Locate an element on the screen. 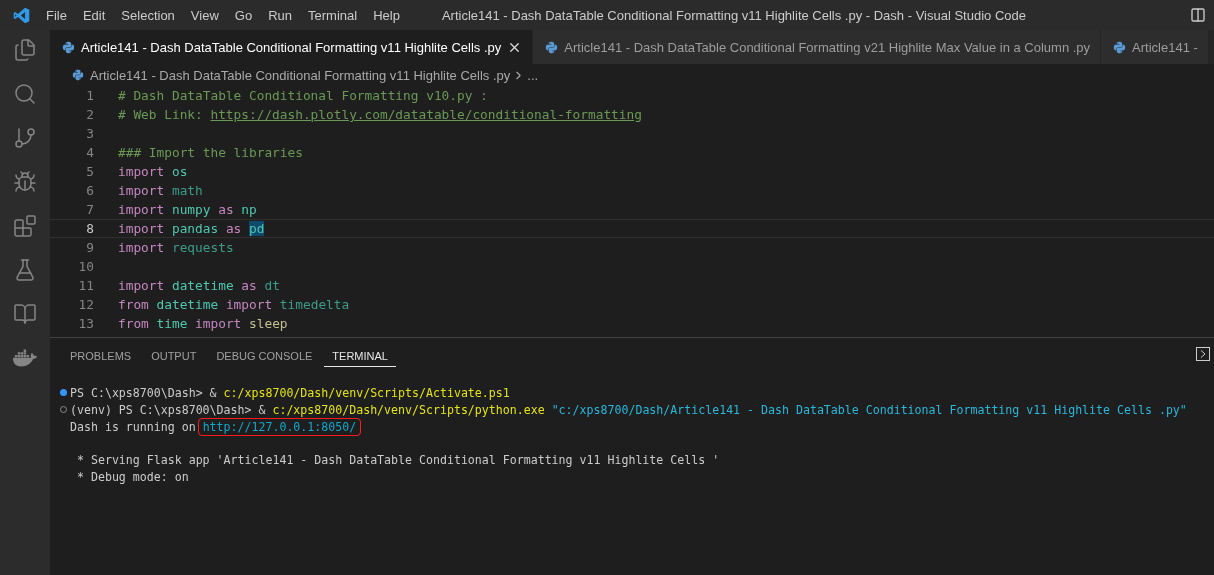 The height and width of the screenshot is (575, 1214). code-token: numpy is located at coordinates (191, 209).